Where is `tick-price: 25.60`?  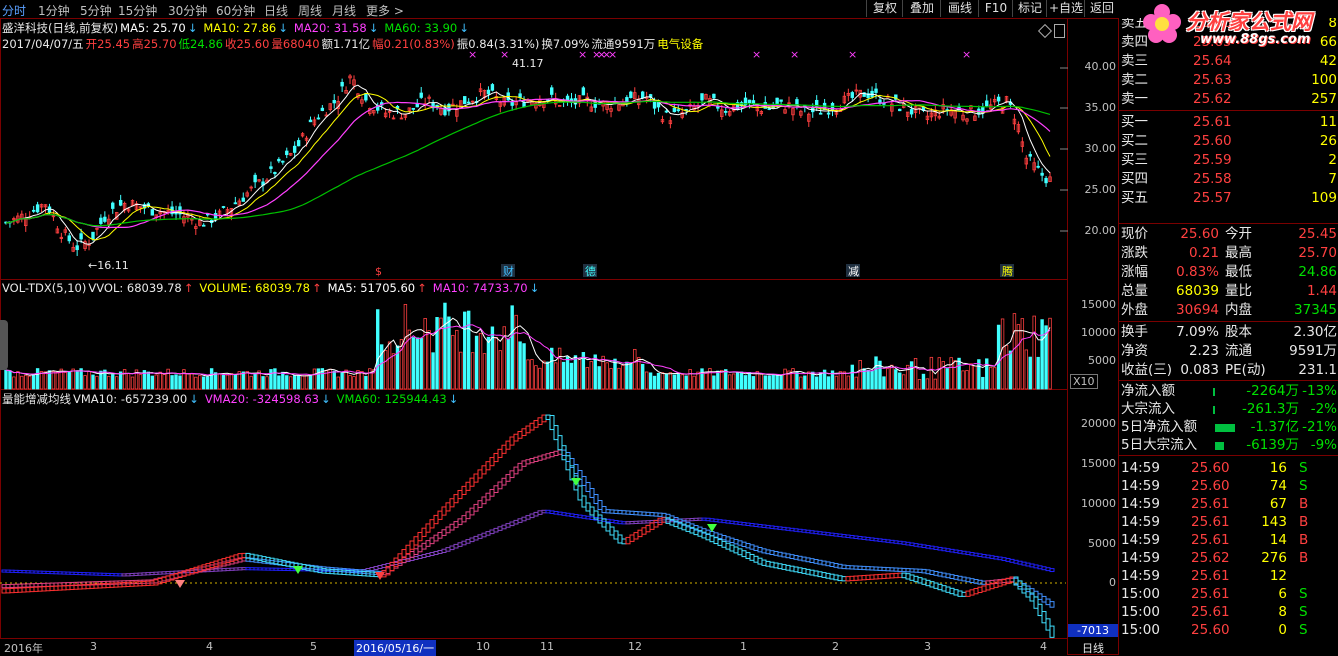
tick-price: 25.60 is located at coordinates (1210, 468).